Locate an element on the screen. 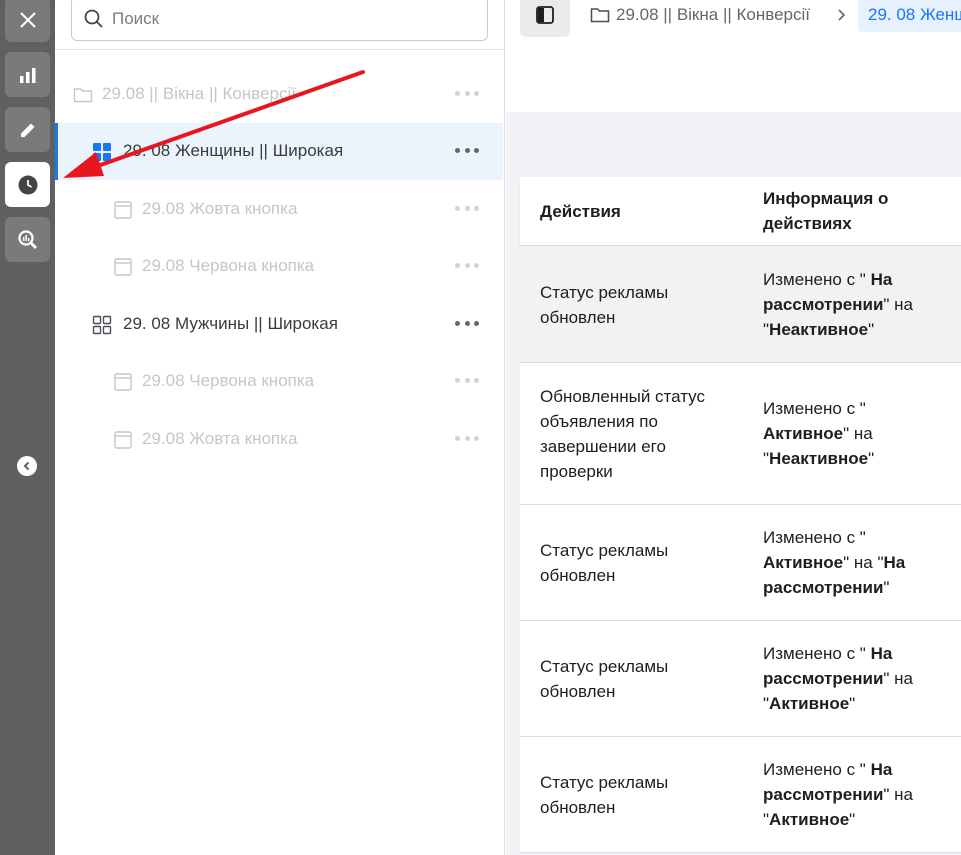  tree-item-campaign: 29.08 || Вікна || Конверсії is located at coordinates (279, 94).